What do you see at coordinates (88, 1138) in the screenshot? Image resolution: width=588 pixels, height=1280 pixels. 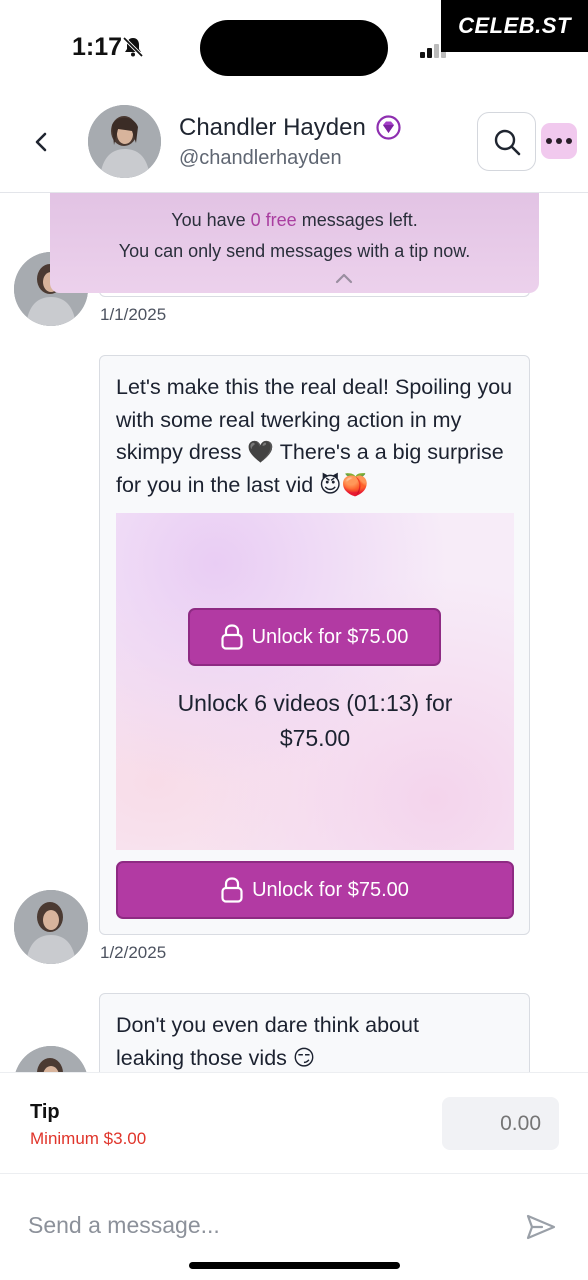 I see `tip-minimum: Minimum $3.00` at bounding box center [88, 1138].